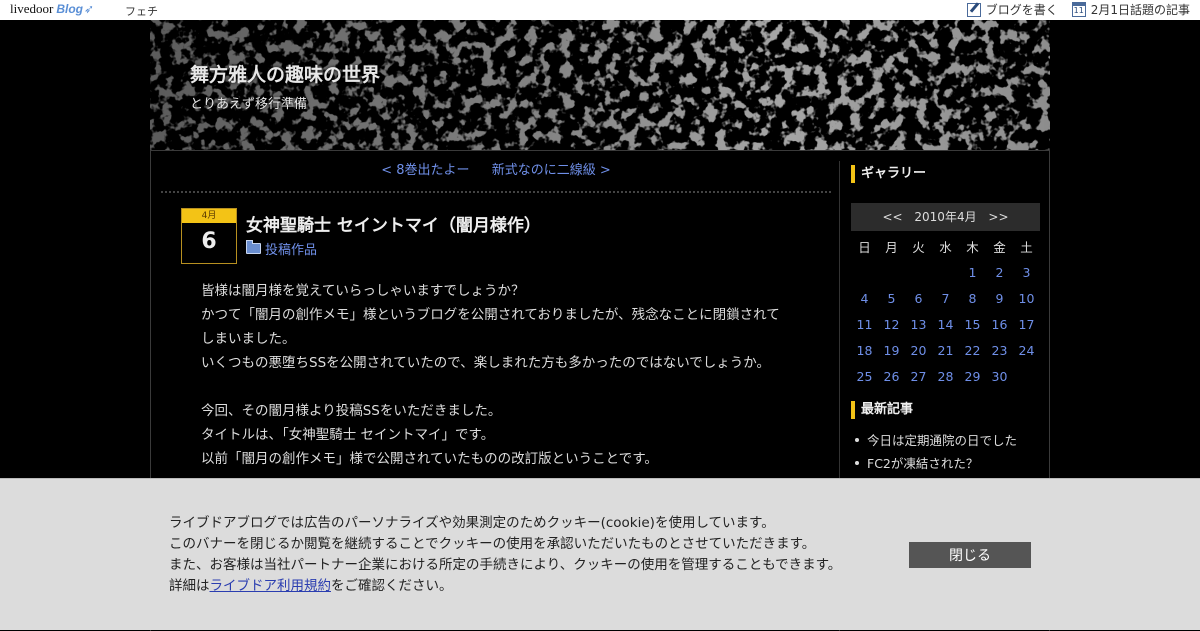  What do you see at coordinates (972, 272) in the screenshot?
I see `calendar-day: 1` at bounding box center [972, 272].